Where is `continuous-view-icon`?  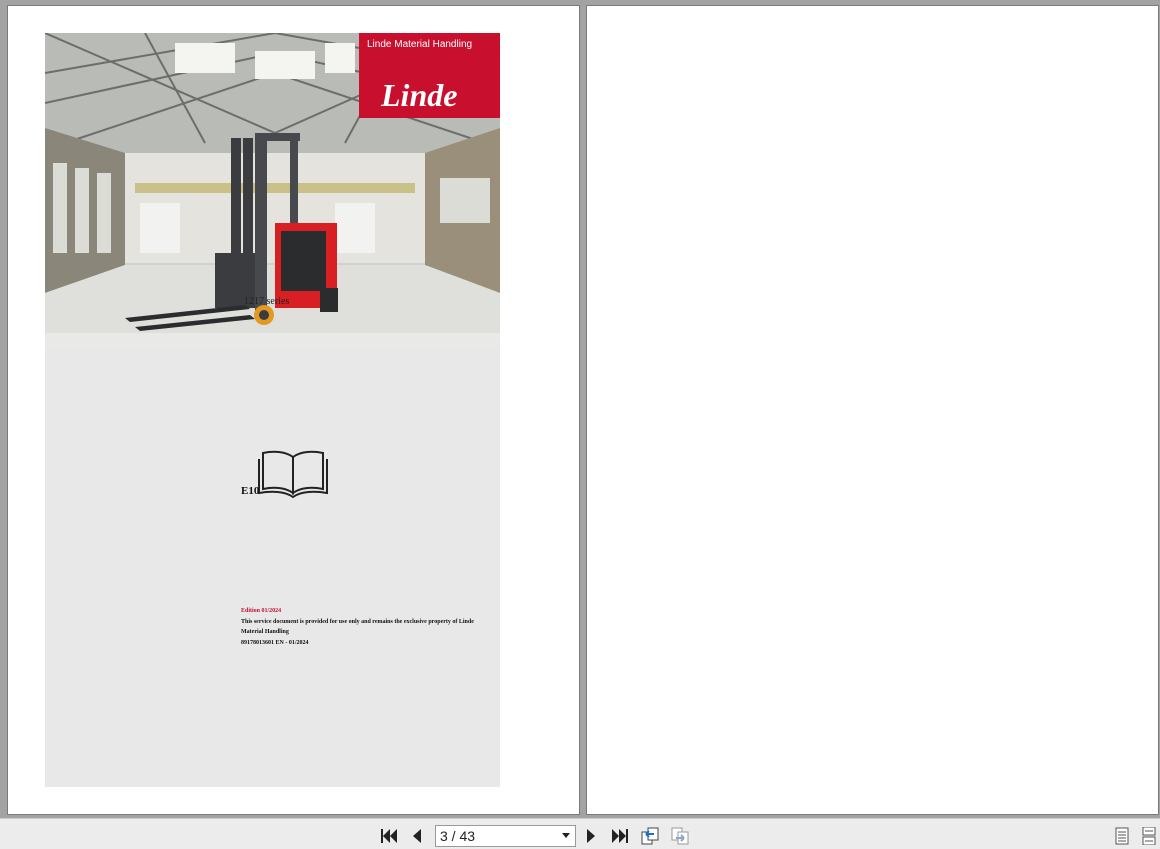 continuous-view-icon is located at coordinates (1149, 836).